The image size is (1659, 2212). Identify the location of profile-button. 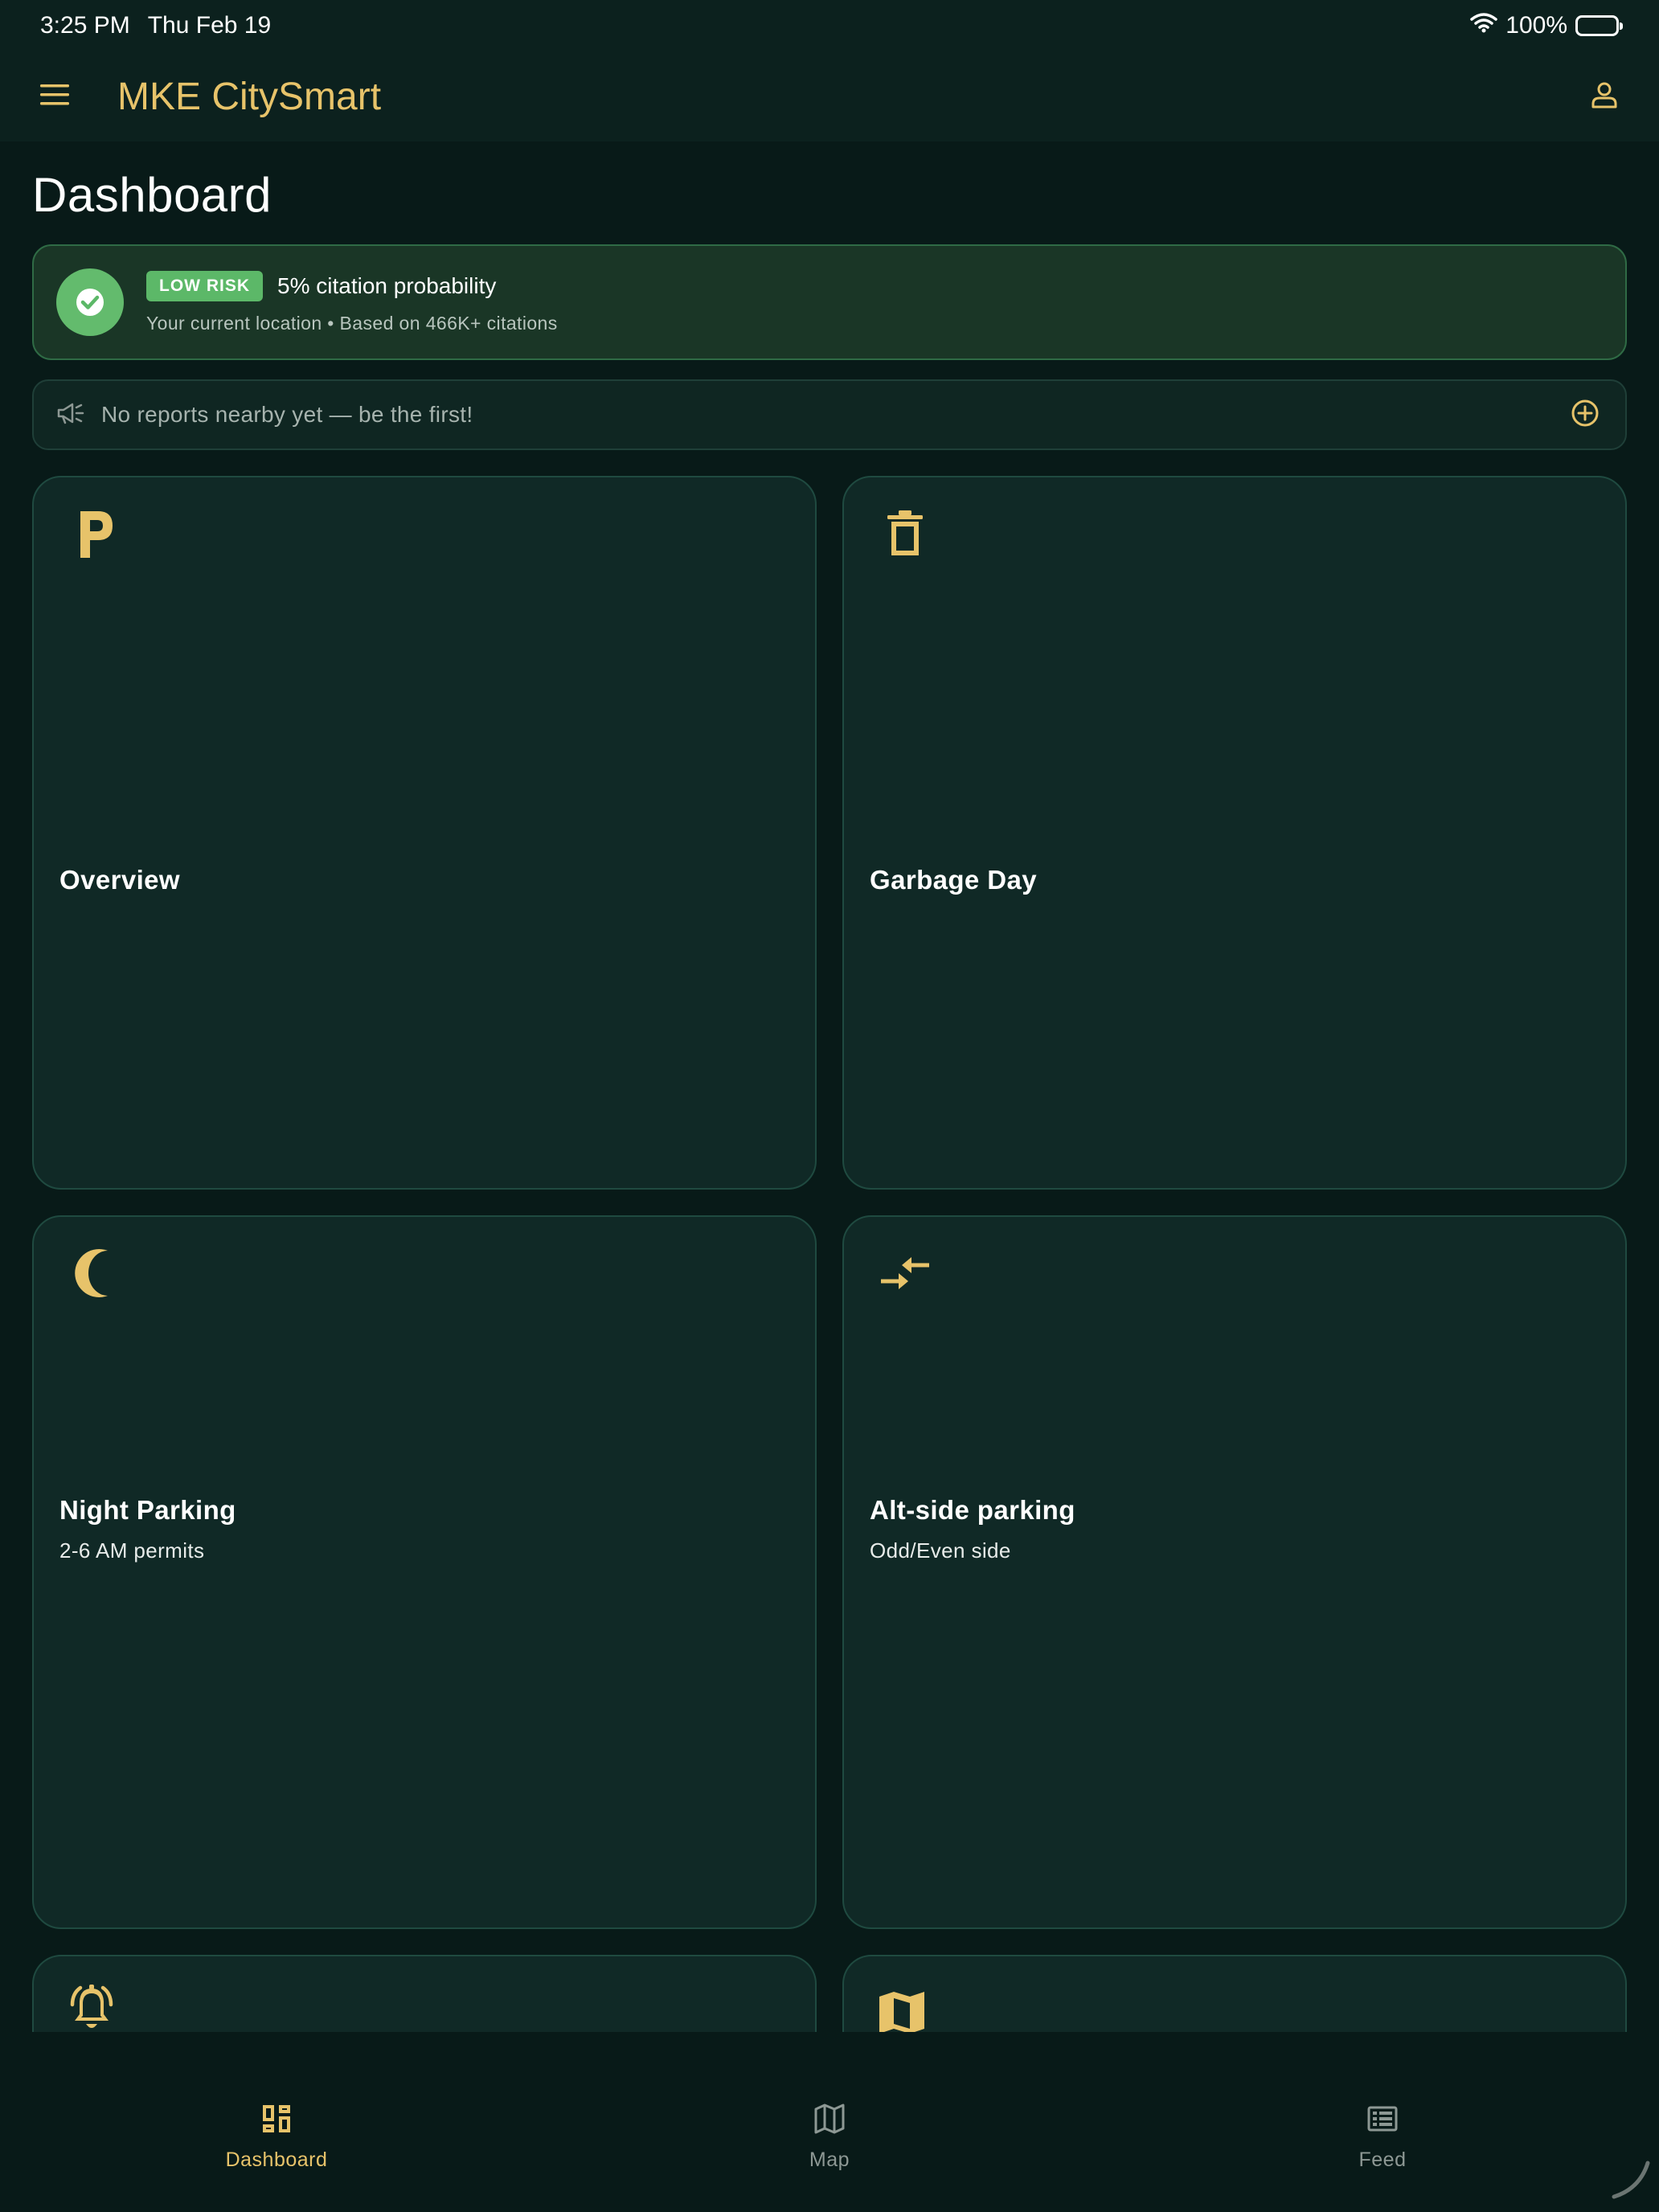
(1604, 96).